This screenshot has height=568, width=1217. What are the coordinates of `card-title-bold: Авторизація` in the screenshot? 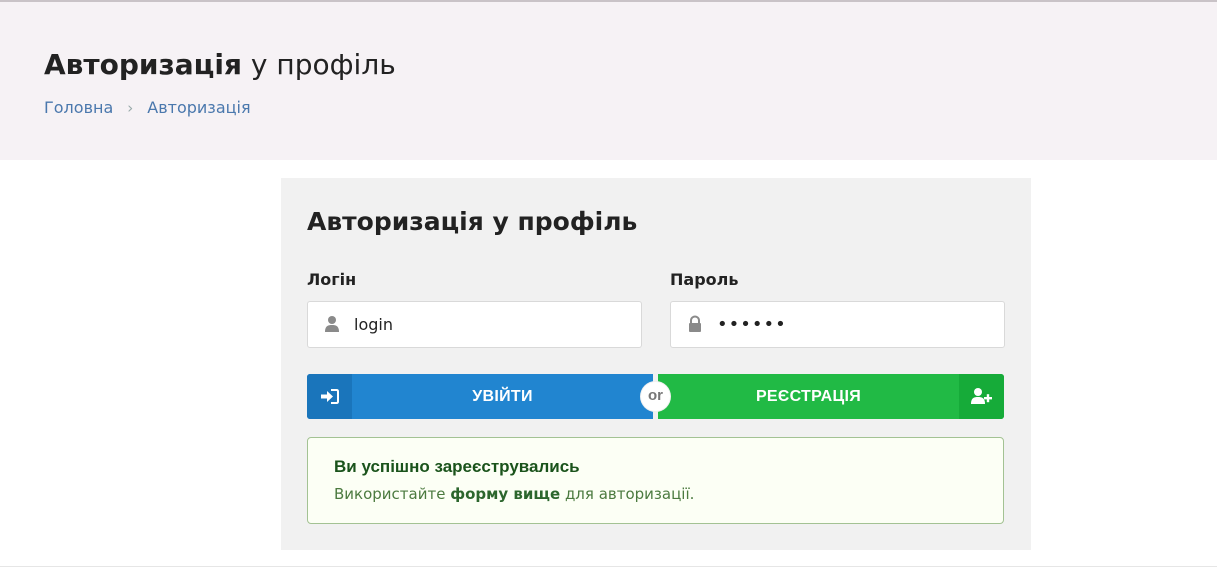 It's located at (395, 221).